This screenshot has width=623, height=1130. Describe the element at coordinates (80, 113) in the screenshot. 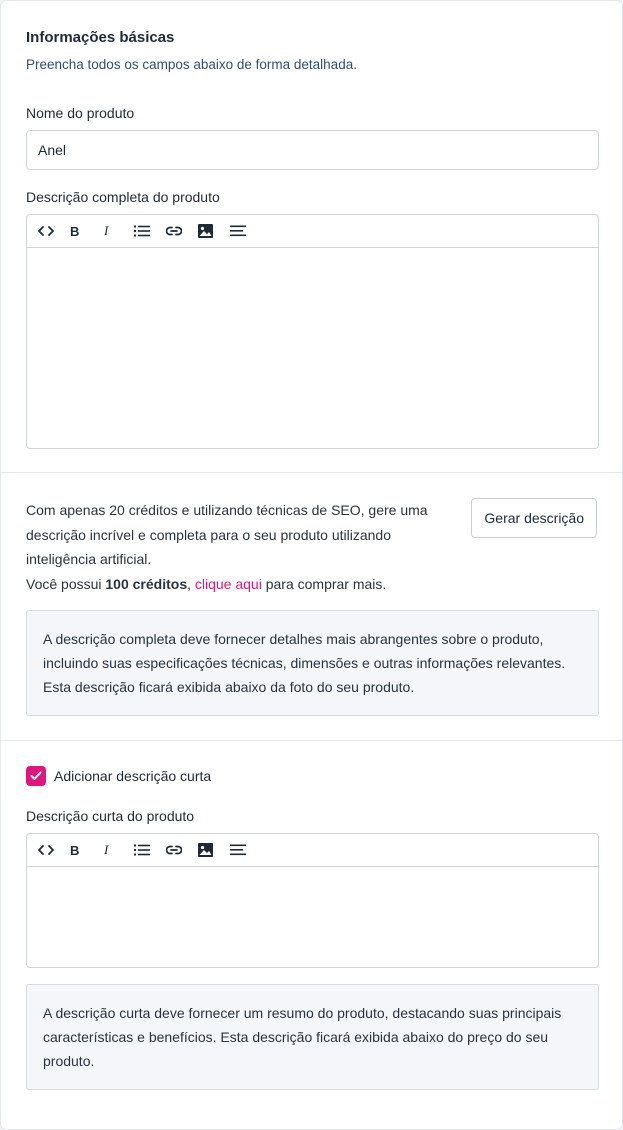

I see `product-name-label: Nome do produto` at that location.